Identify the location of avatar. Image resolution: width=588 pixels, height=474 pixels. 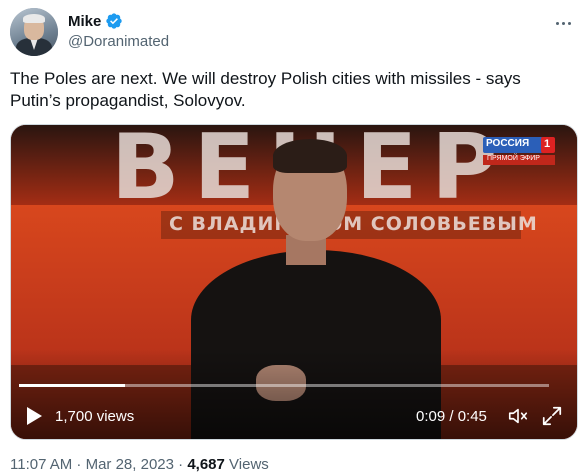
(34, 32).